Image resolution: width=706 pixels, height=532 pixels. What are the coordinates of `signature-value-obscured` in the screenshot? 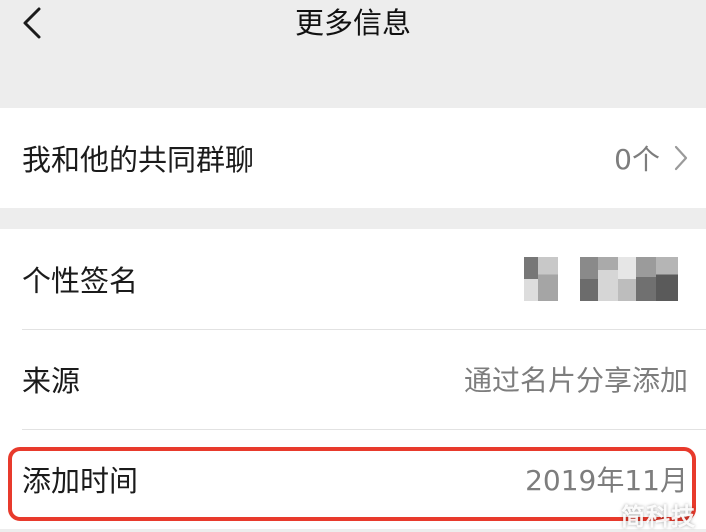 It's located at (601, 279).